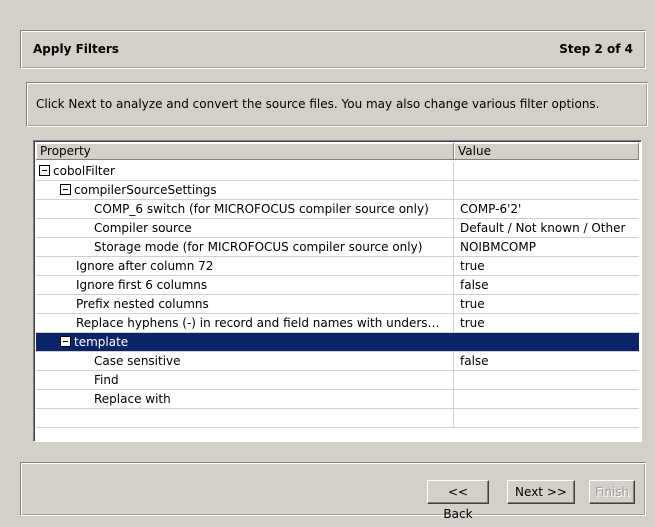 The height and width of the screenshot is (527, 655). I want to click on table-row: Case sensitive false, so click(337, 361).